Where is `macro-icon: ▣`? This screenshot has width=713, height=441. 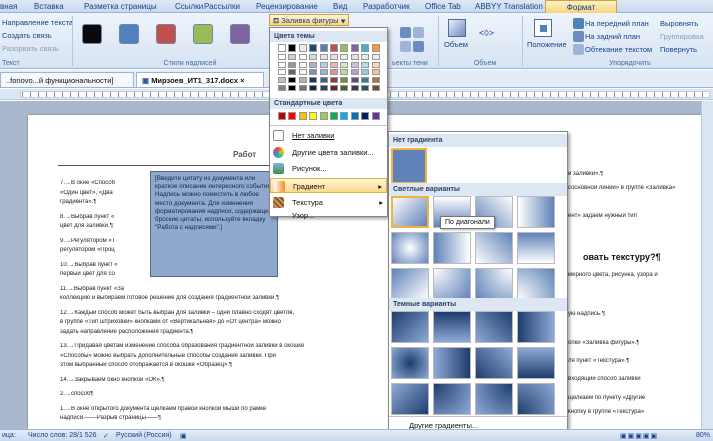 macro-icon: ▣ is located at coordinates (183, 436).